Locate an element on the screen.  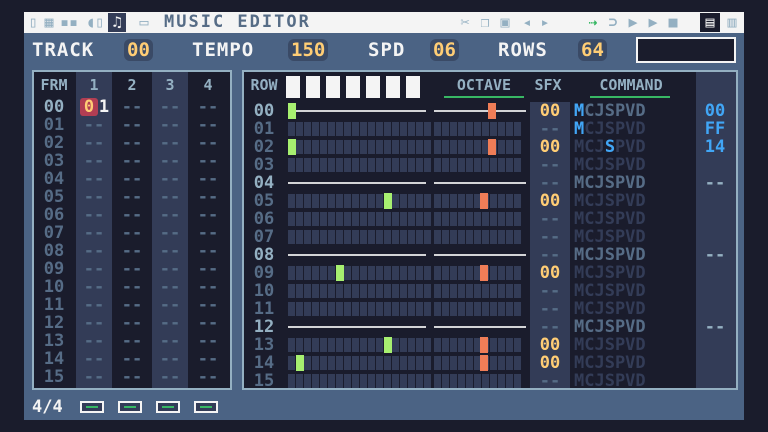
piano-keyboard is located at coordinates (358, 87).